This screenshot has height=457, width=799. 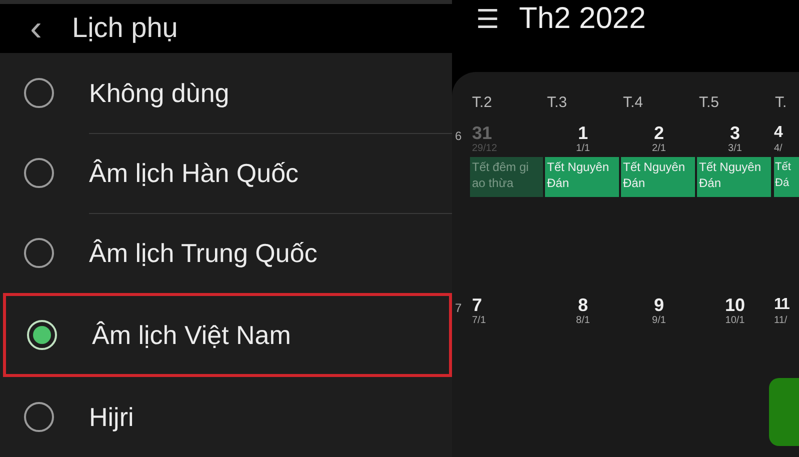 I want to click on add-button, so click(x=784, y=412).